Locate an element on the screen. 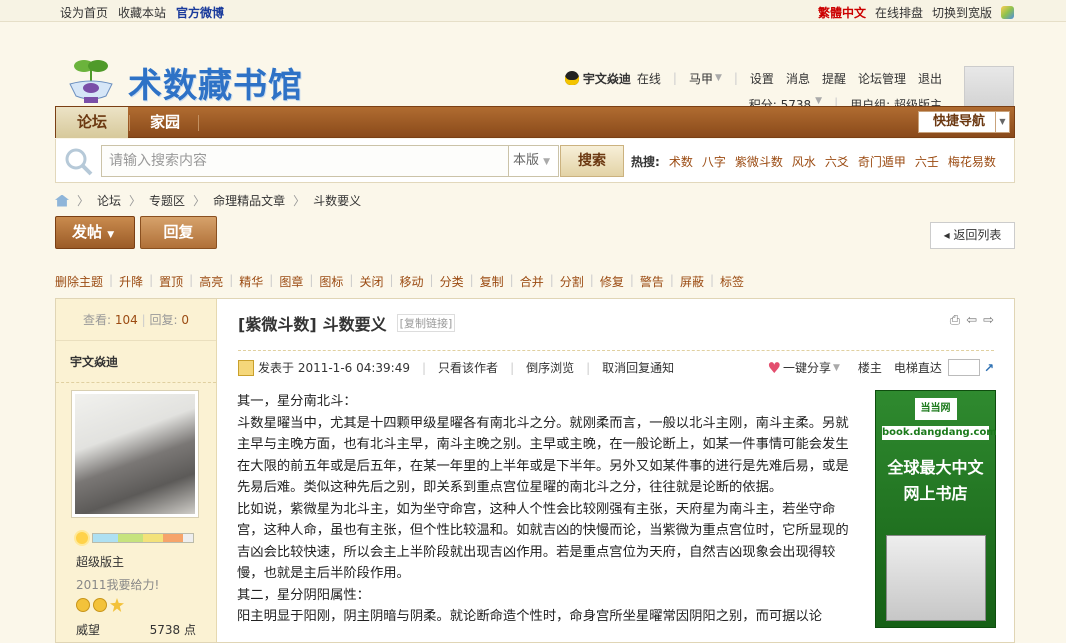  admin-action: 屏蔽 is located at coordinates (692, 281).